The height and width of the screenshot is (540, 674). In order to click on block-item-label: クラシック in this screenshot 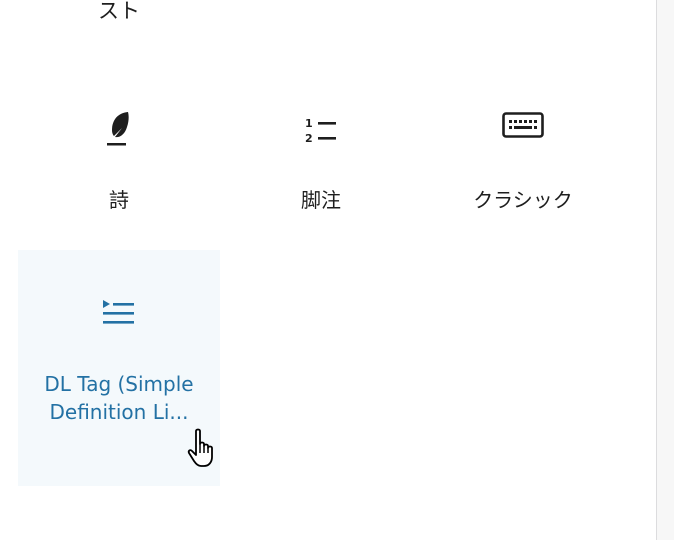, I will do `click(523, 200)`.